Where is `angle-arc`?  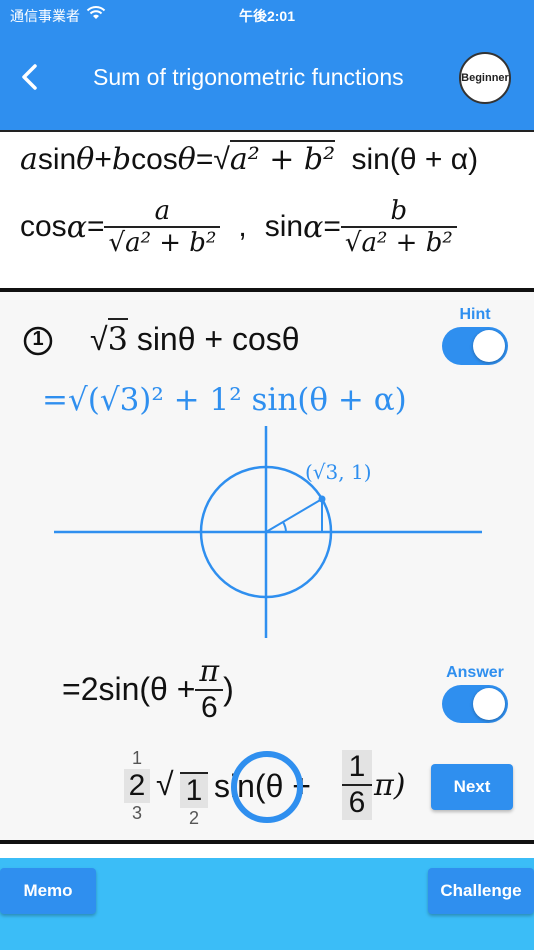
angle-arc is located at coordinates (284, 527).